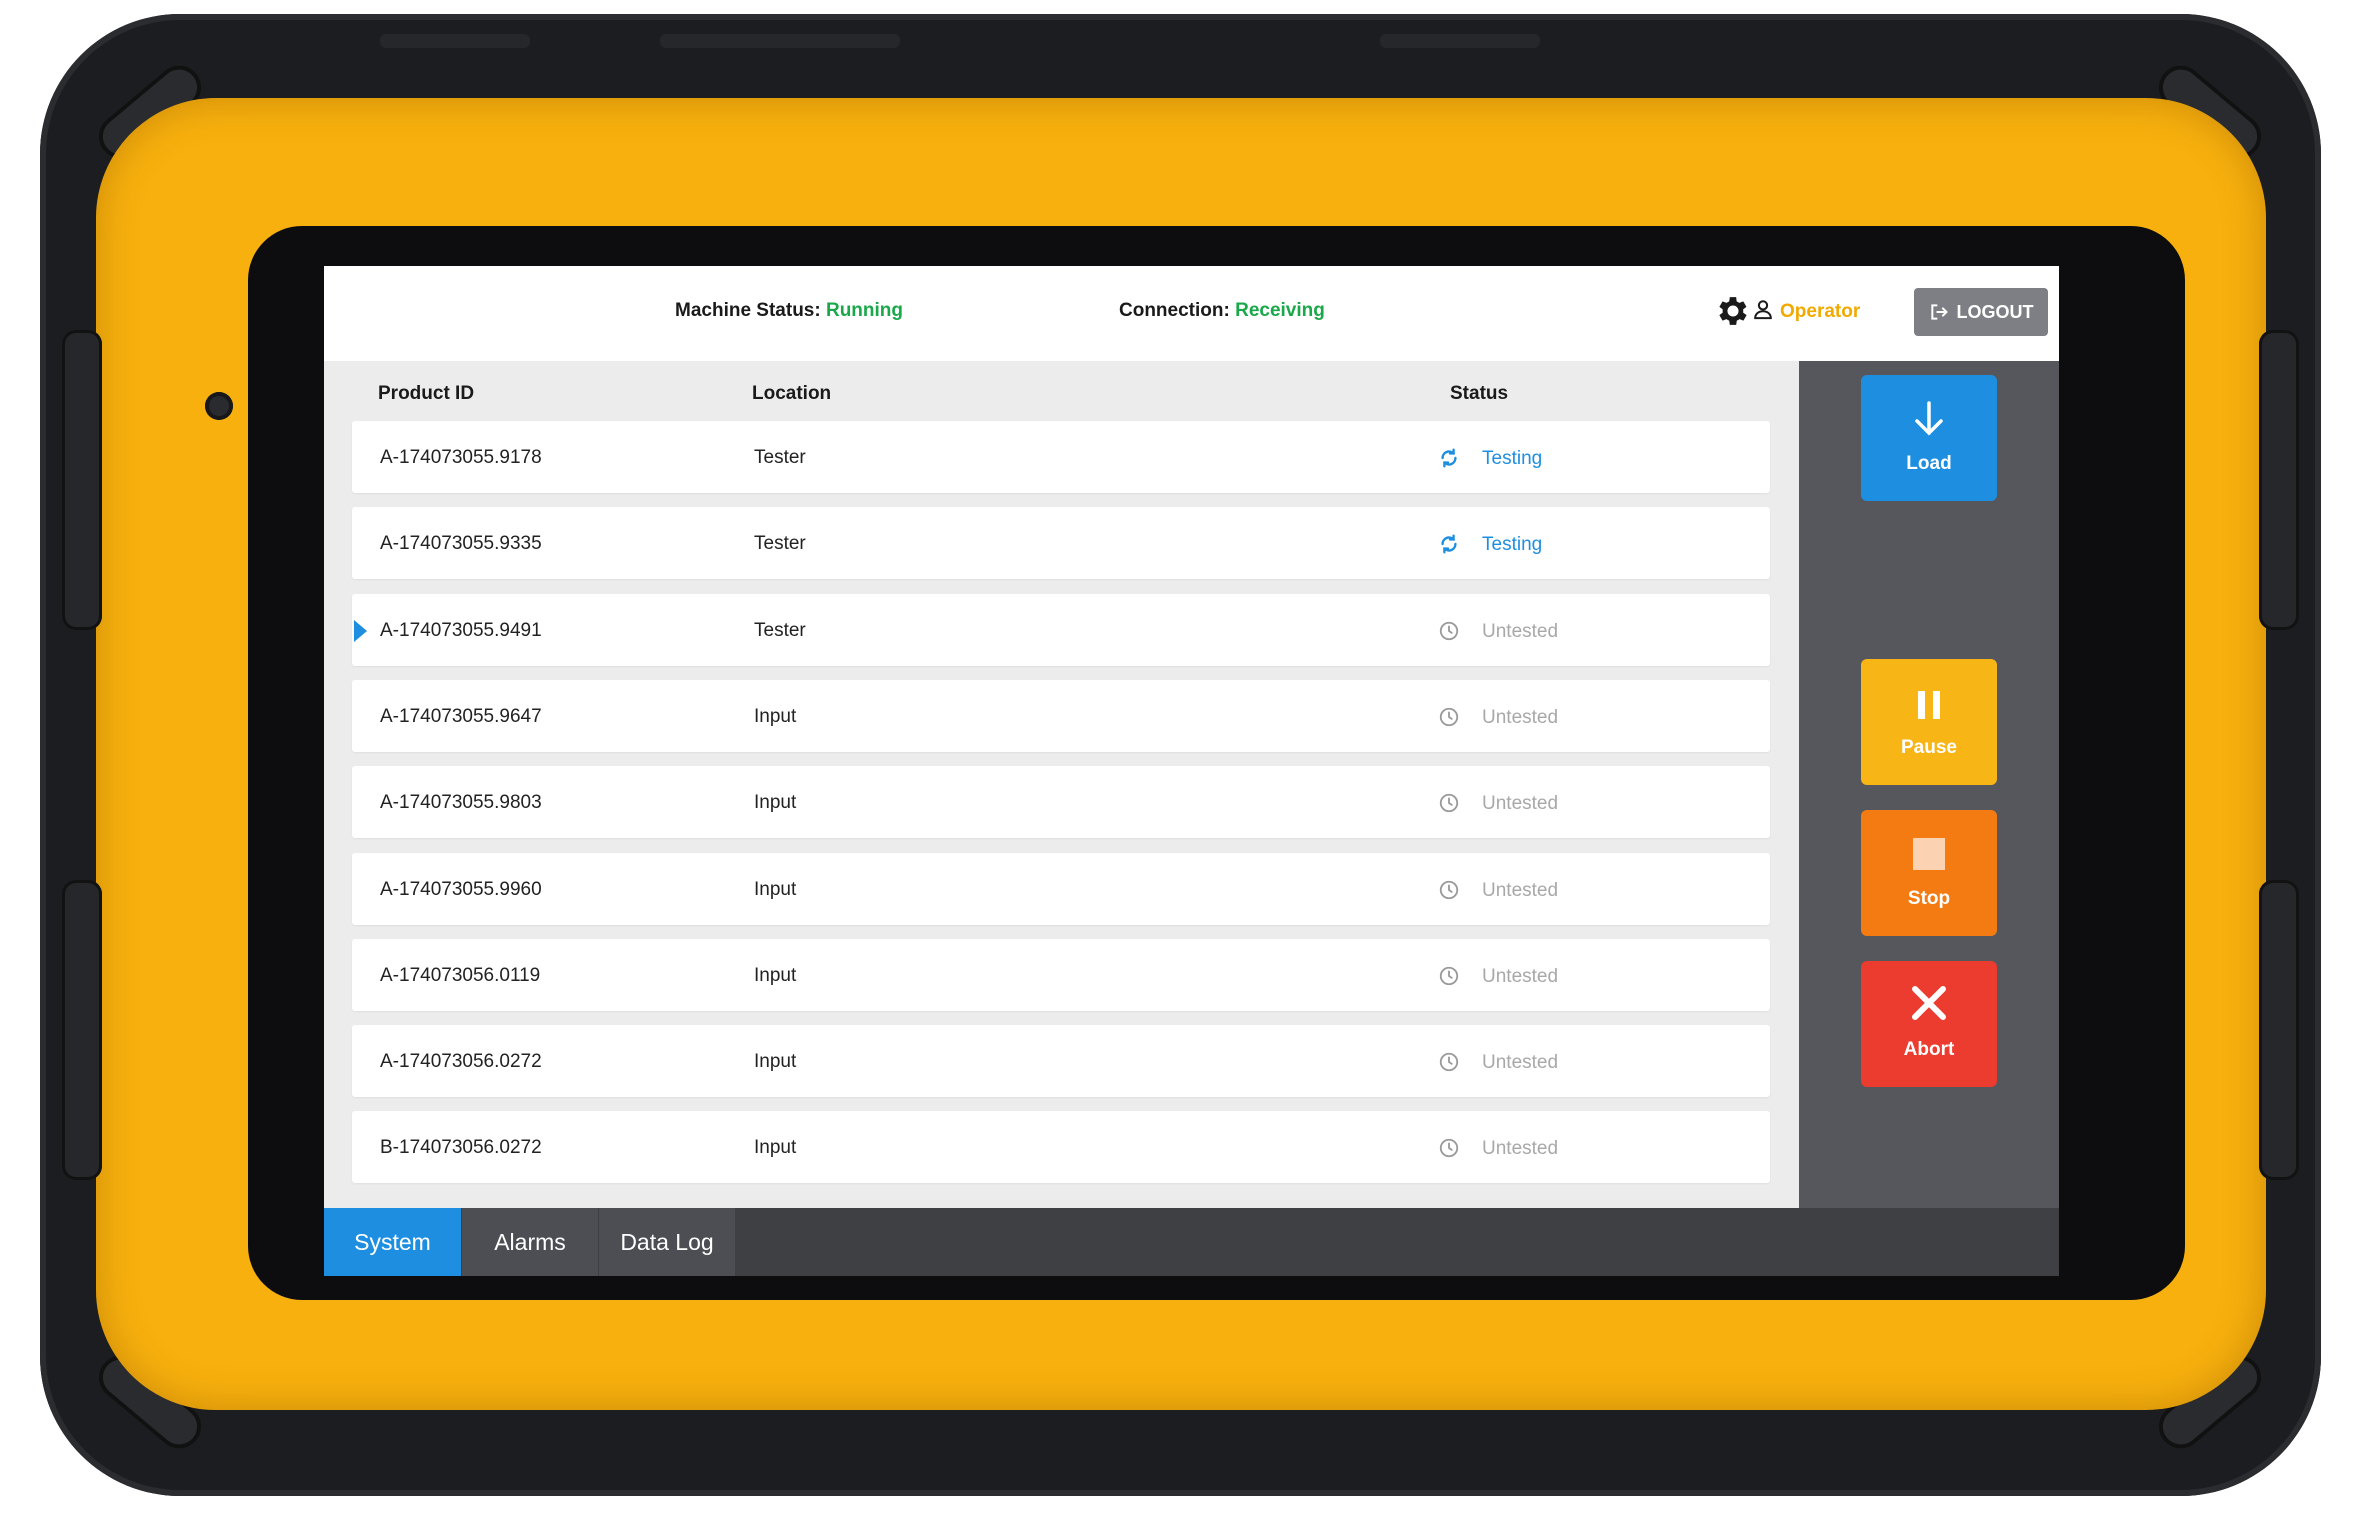  What do you see at coordinates (1929, 854) in the screenshot?
I see `stop-icon` at bounding box center [1929, 854].